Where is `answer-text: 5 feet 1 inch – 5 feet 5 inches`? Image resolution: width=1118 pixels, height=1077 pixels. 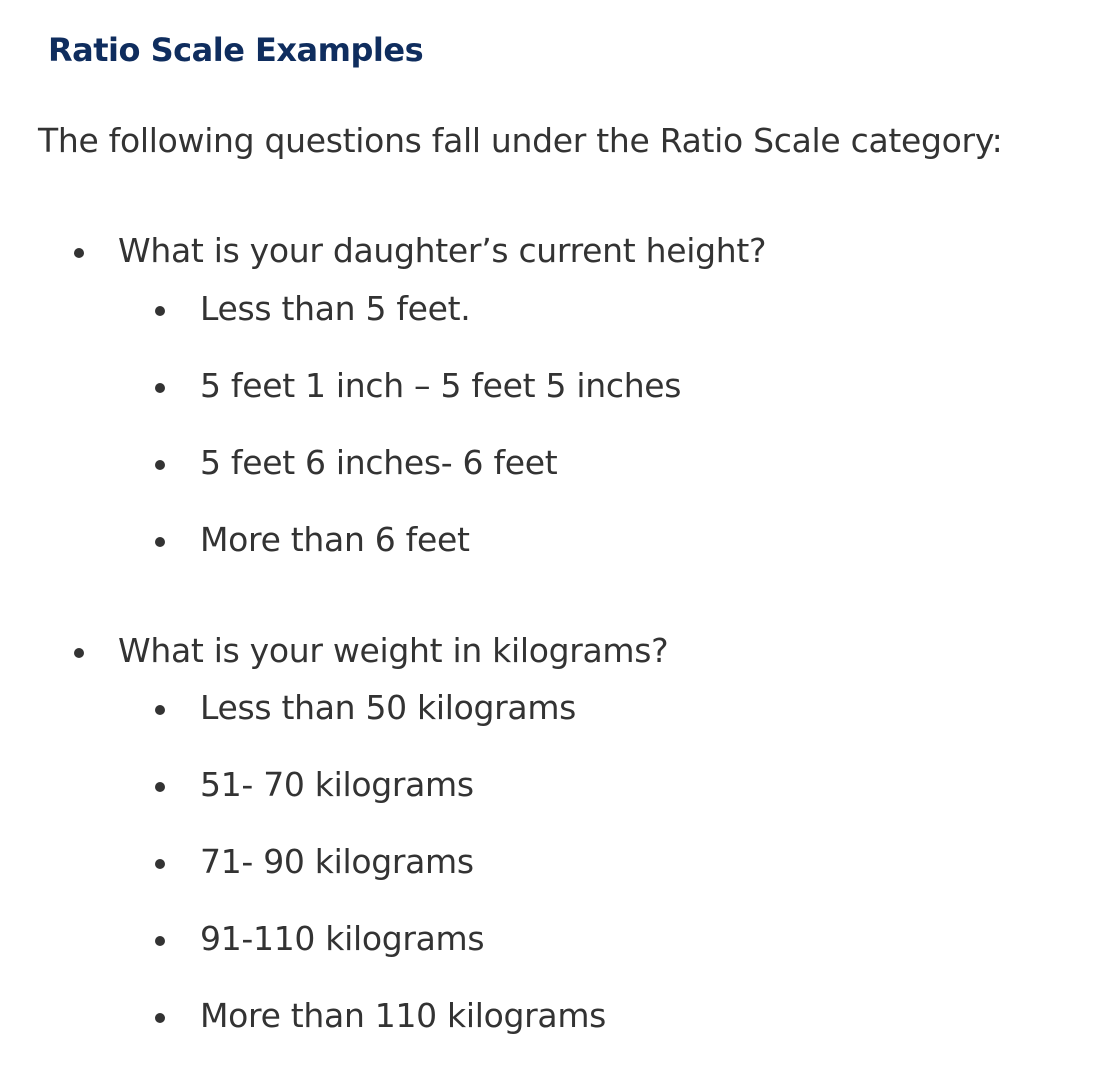 answer-text: 5 feet 1 inch – 5 feet 5 inches is located at coordinates (441, 385).